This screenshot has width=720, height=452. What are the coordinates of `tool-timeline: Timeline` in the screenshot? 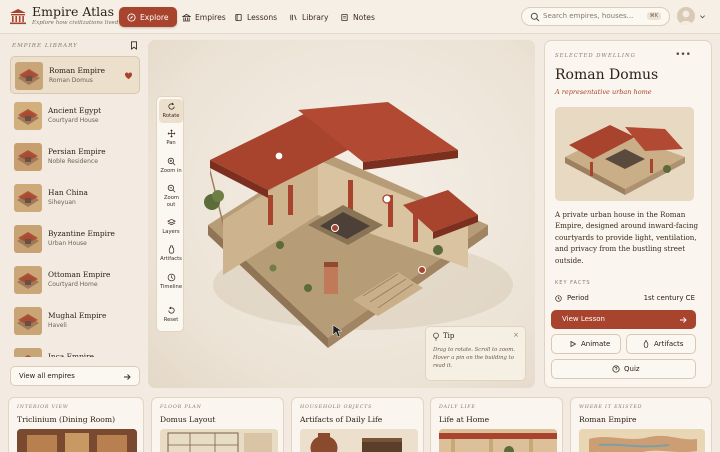 It's located at (171, 281).